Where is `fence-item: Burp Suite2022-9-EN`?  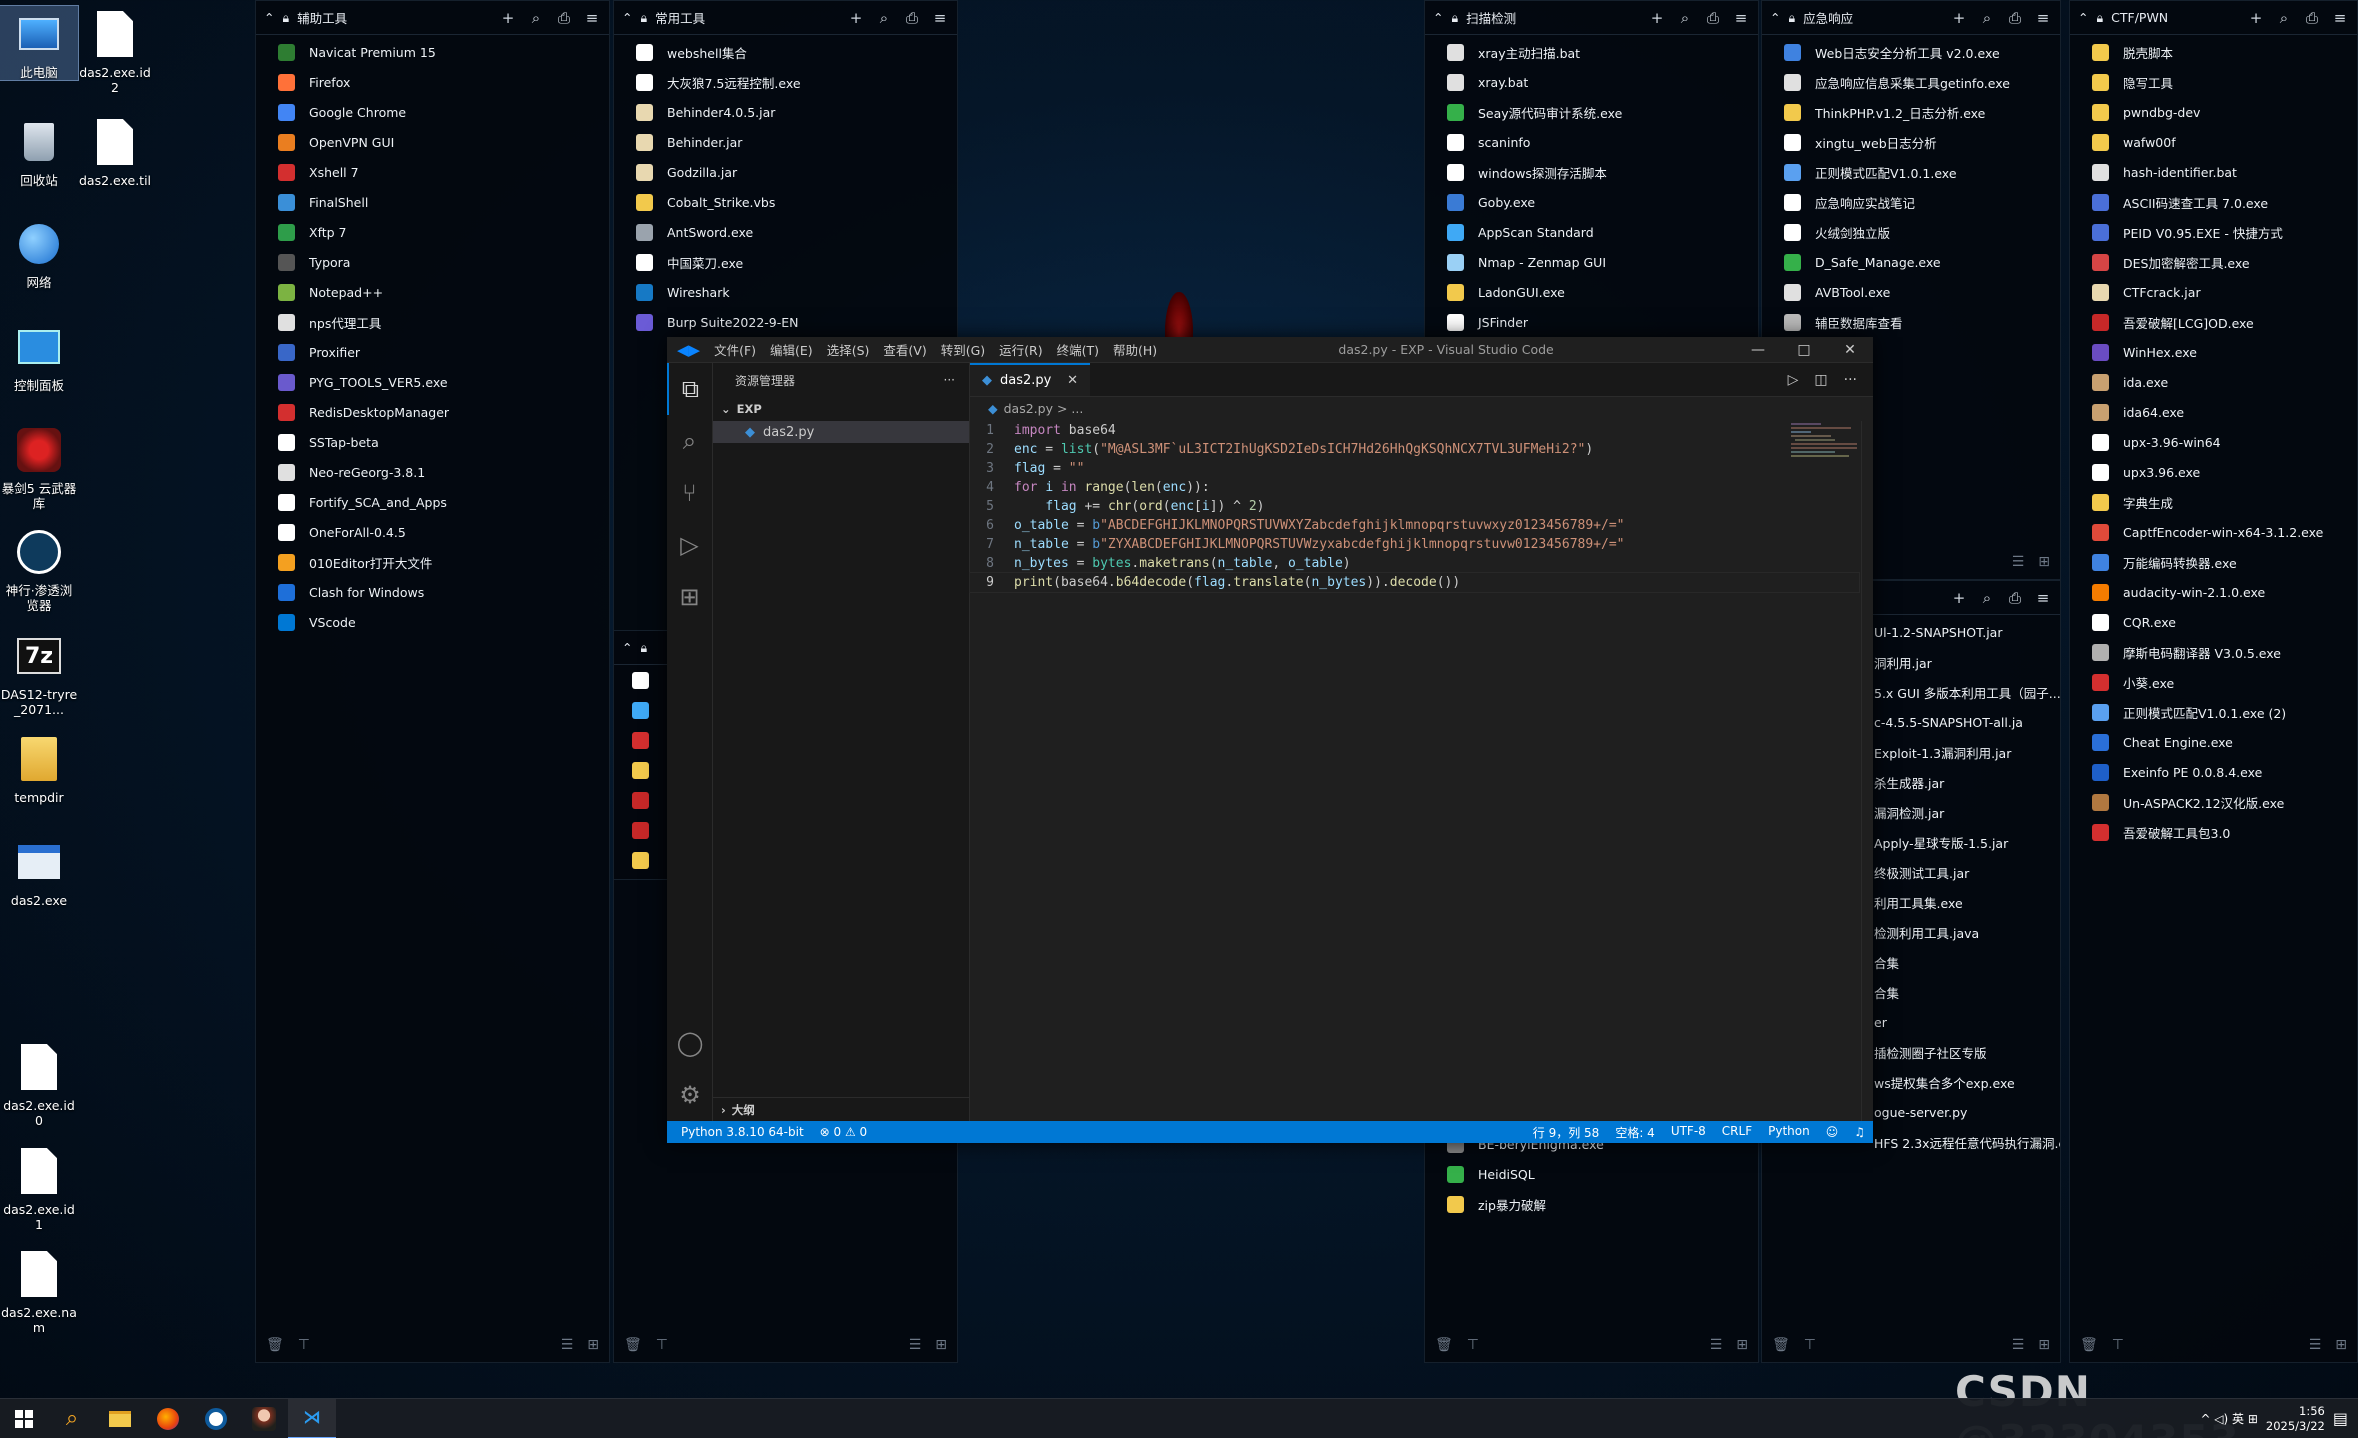 fence-item: Burp Suite2022-9-EN is located at coordinates (785, 322).